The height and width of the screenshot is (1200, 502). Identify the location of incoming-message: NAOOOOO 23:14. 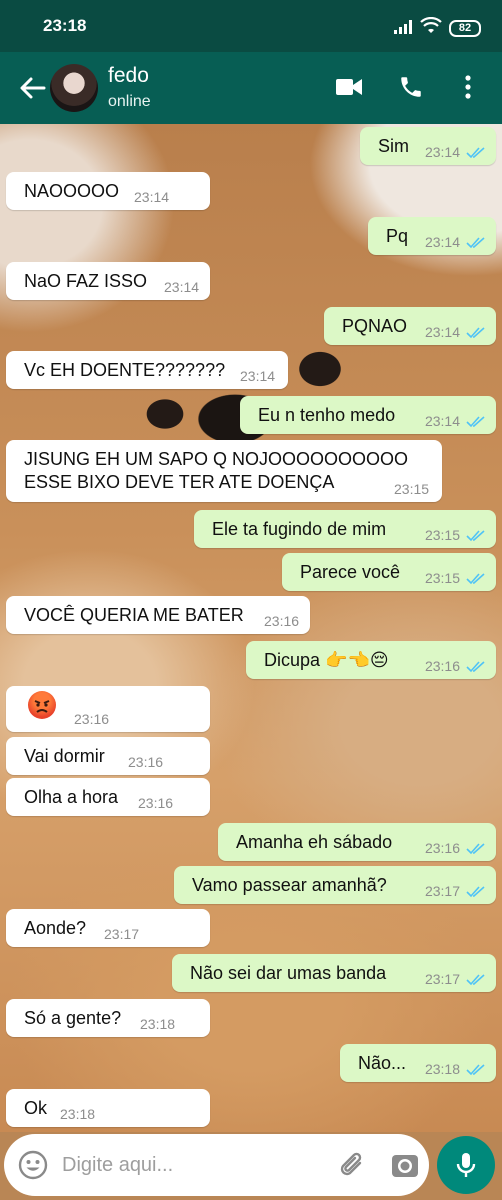
(108, 191).